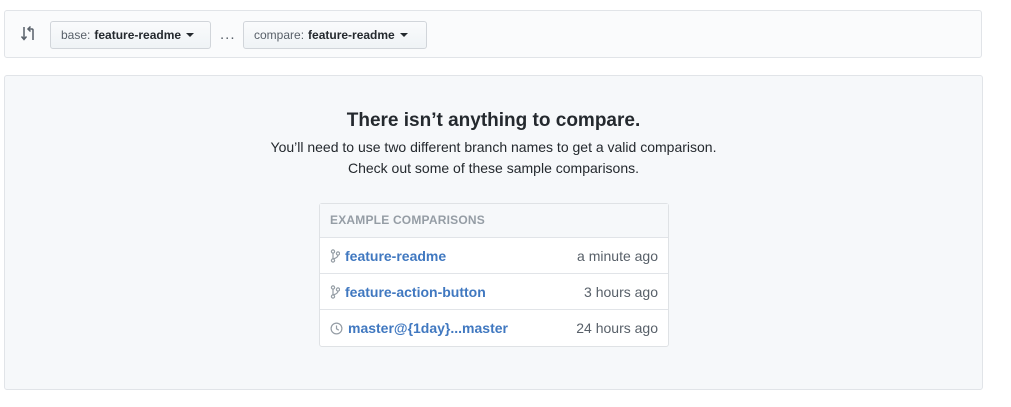  I want to click on example-link: feature-action-button, so click(415, 292).